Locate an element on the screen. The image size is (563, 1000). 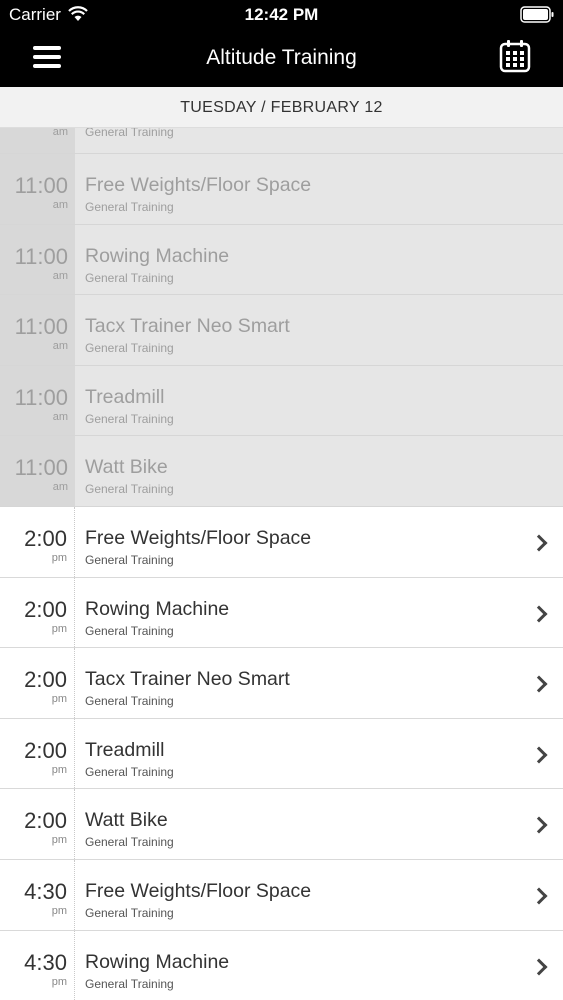
battery-icon is located at coordinates (537, 14).